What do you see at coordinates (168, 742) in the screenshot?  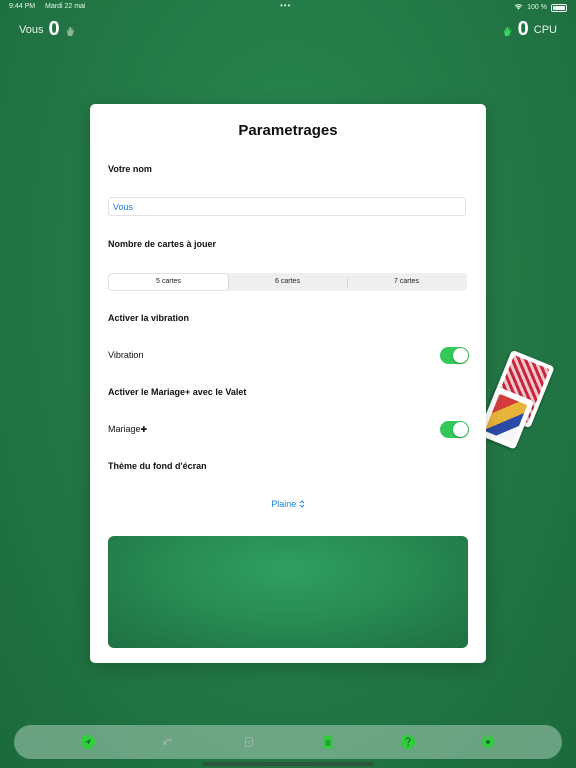 I see `undo-icon` at bounding box center [168, 742].